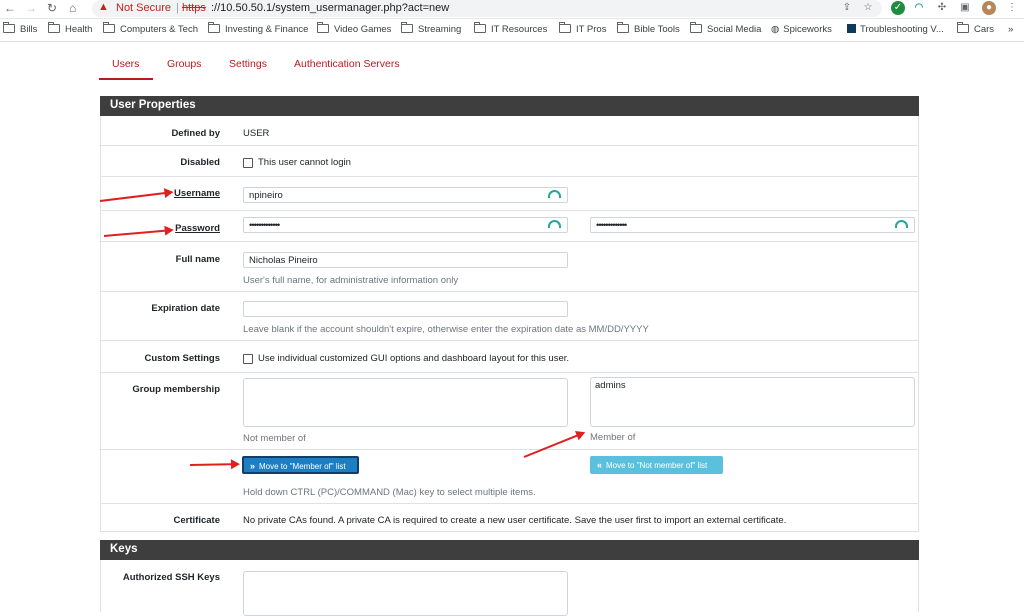  I want to click on back-arrow-icon: ←, so click(10, 8).